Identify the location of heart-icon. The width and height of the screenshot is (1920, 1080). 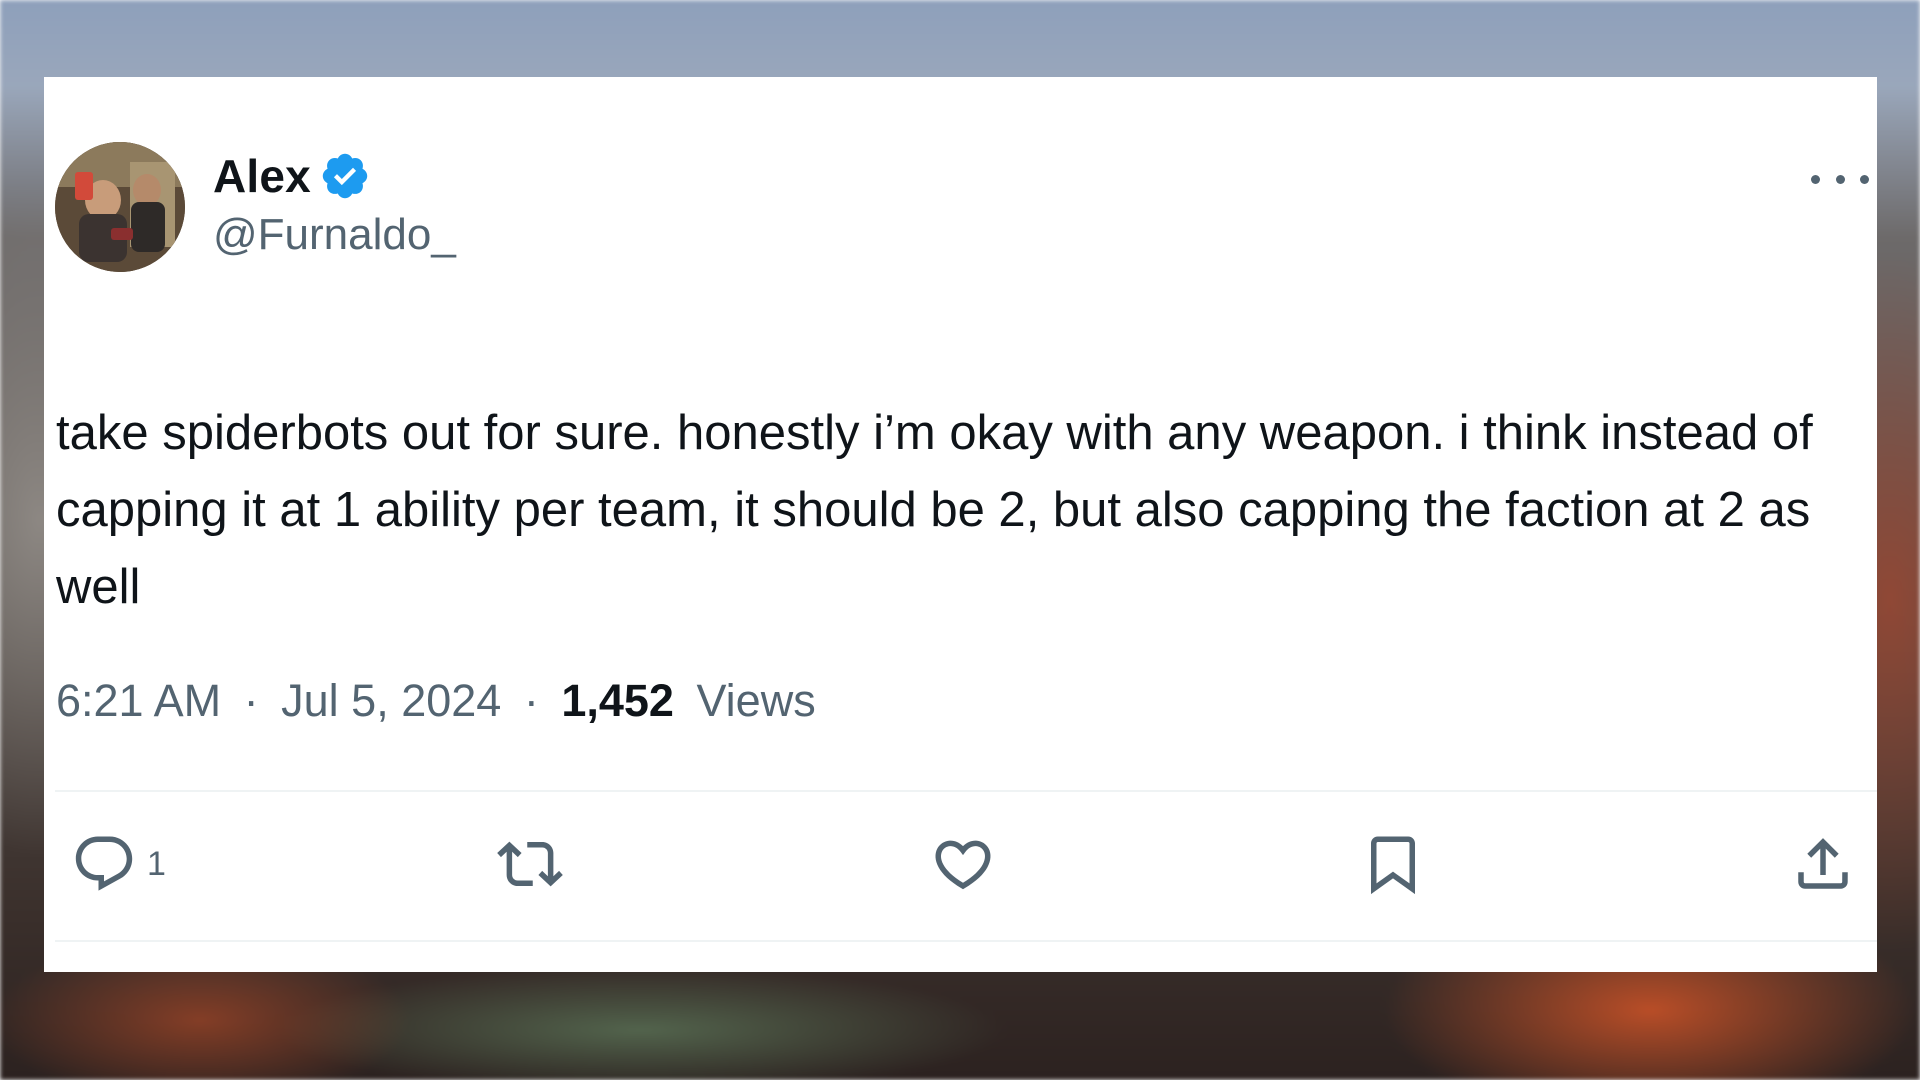
(963, 865).